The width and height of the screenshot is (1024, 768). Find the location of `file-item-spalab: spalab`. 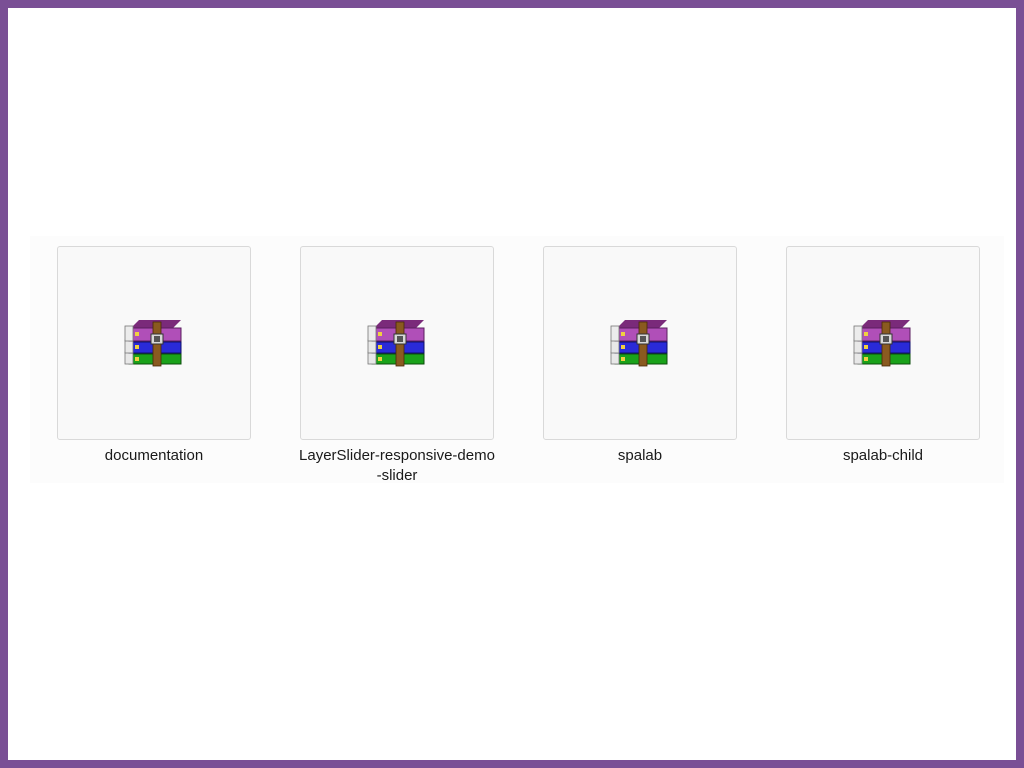

file-item-spalab: spalab is located at coordinates (640, 356).